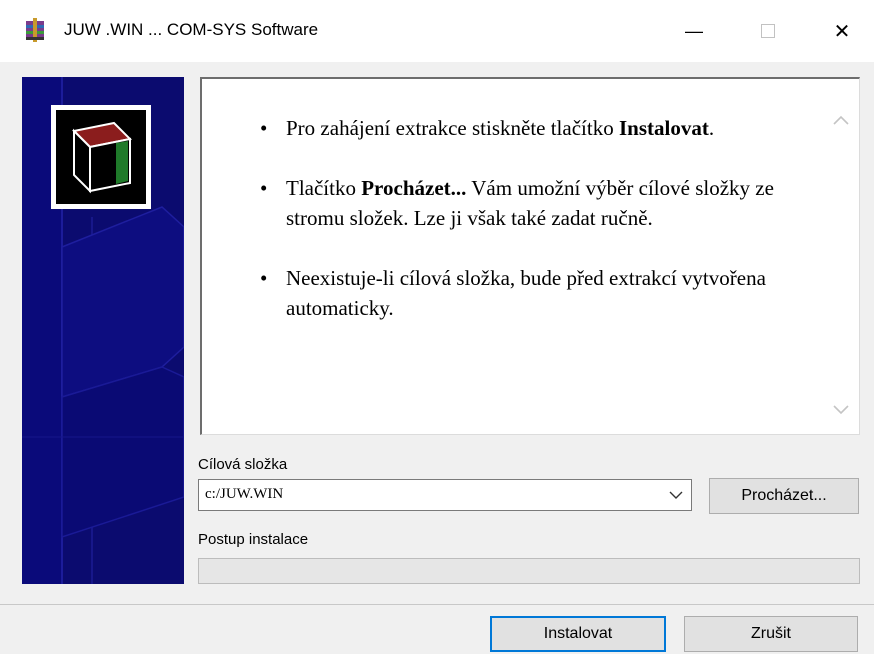 The image size is (874, 654). I want to click on chevron-up-icon, so click(841, 121).